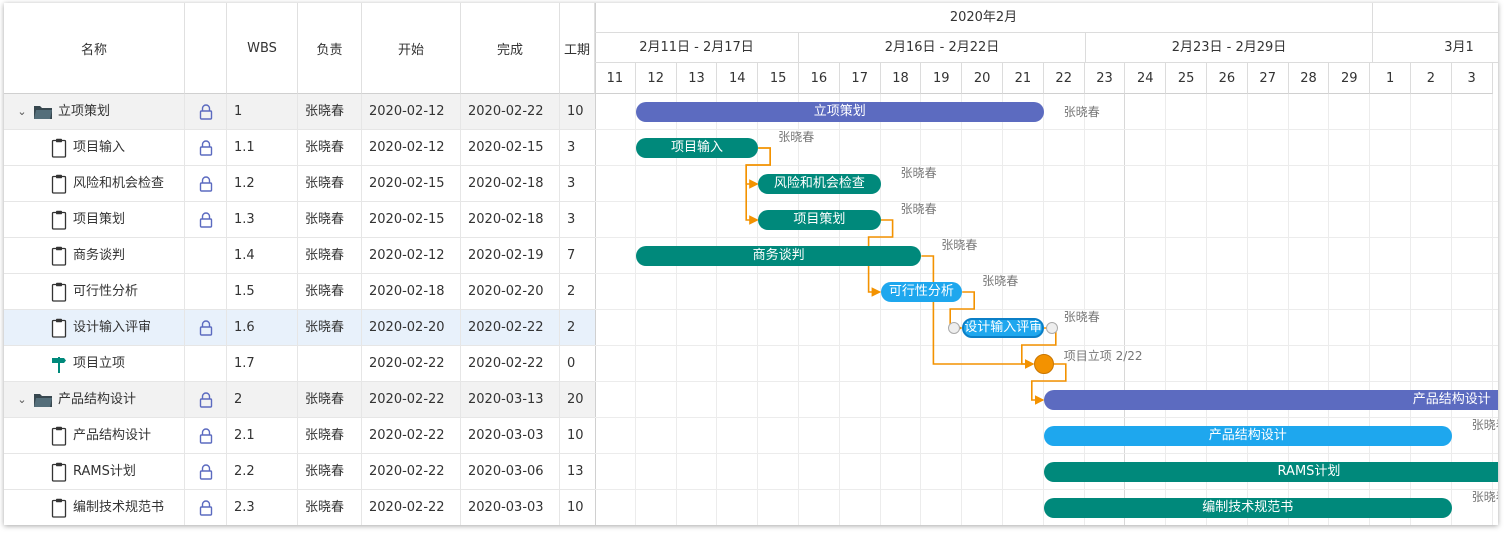  I want to click on table-row: 编制技术规范书 2.3 张晓春 2020-02-22 2020-03-03 10, so click(299, 507).